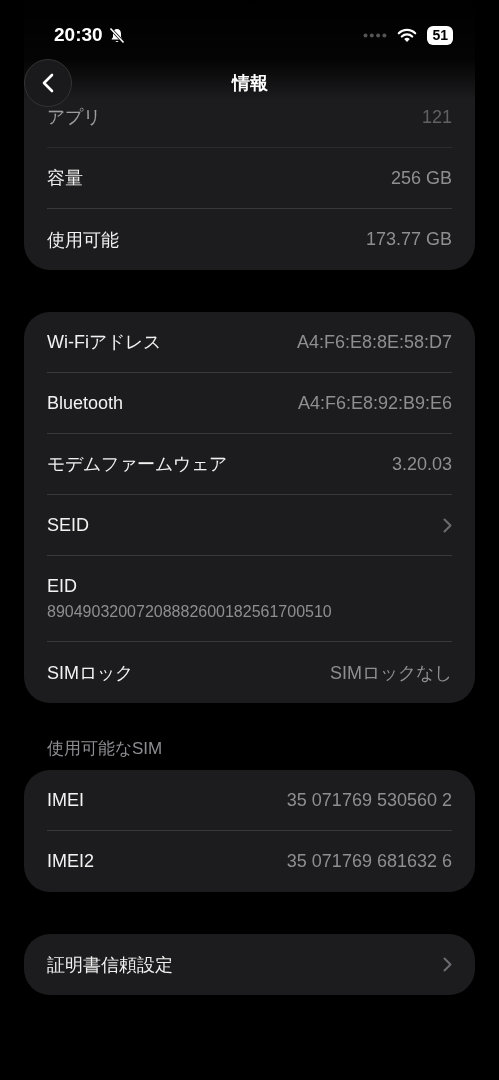  I want to click on row-value: 173.77 GB, so click(408, 239).